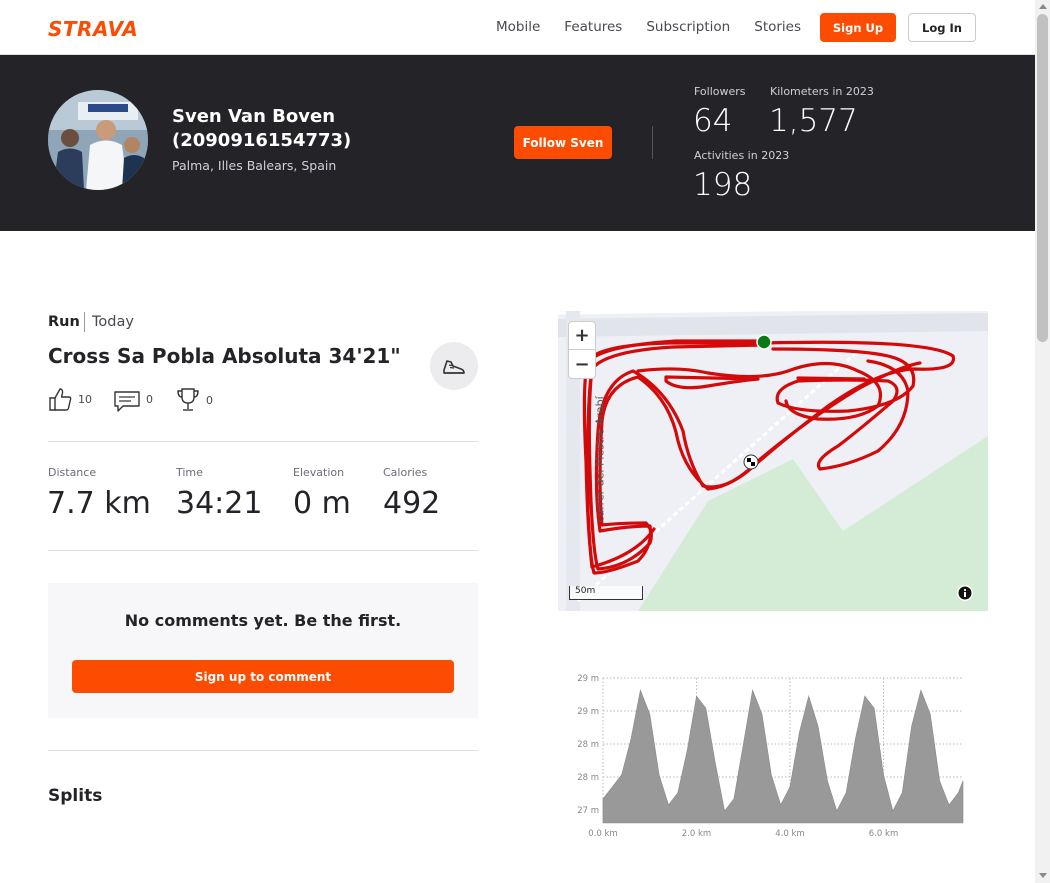  I want to click on elevation-area, so click(783, 756).